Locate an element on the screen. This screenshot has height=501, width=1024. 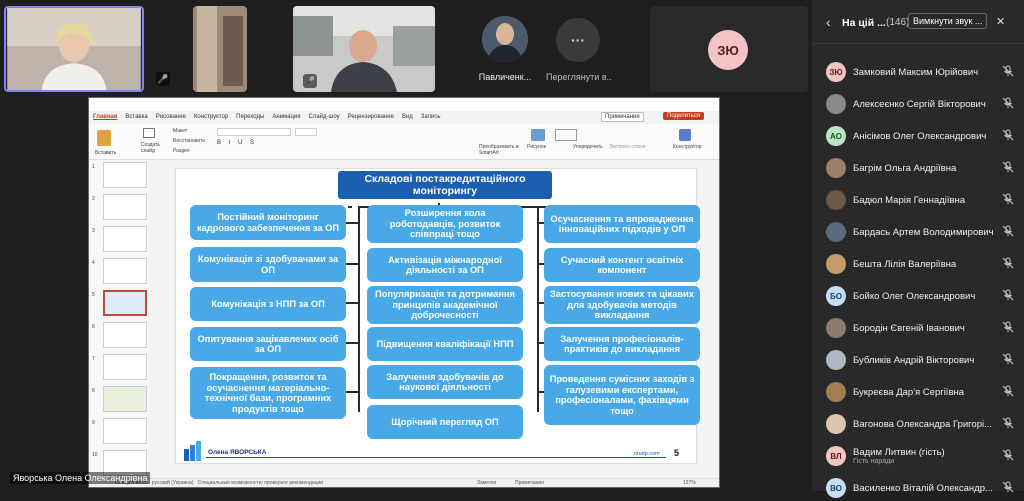
font-family-select is located at coordinates (254, 132).